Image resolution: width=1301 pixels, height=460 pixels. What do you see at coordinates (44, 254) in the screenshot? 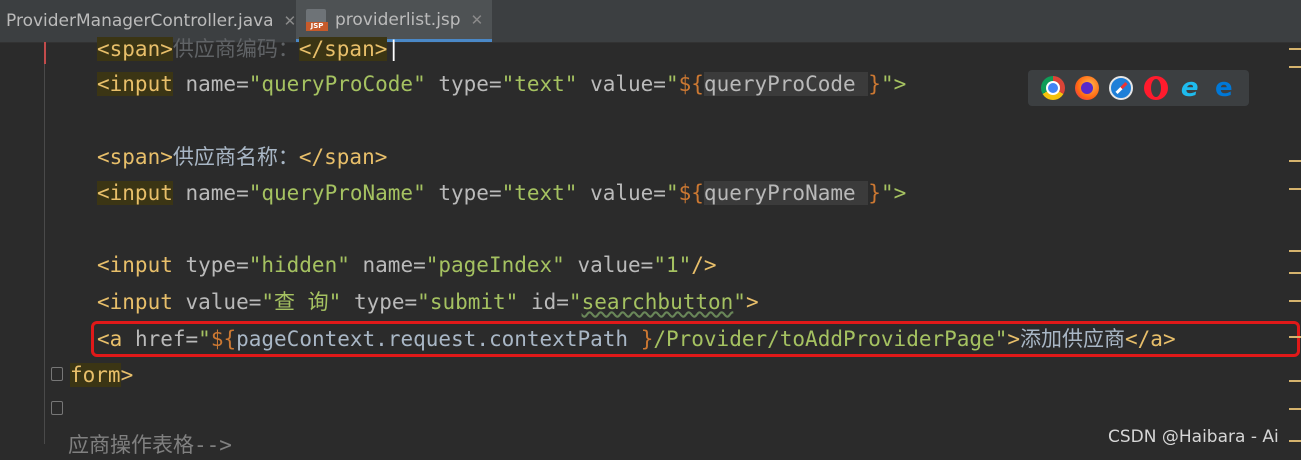
I see `gutter-divider` at bounding box center [44, 254].